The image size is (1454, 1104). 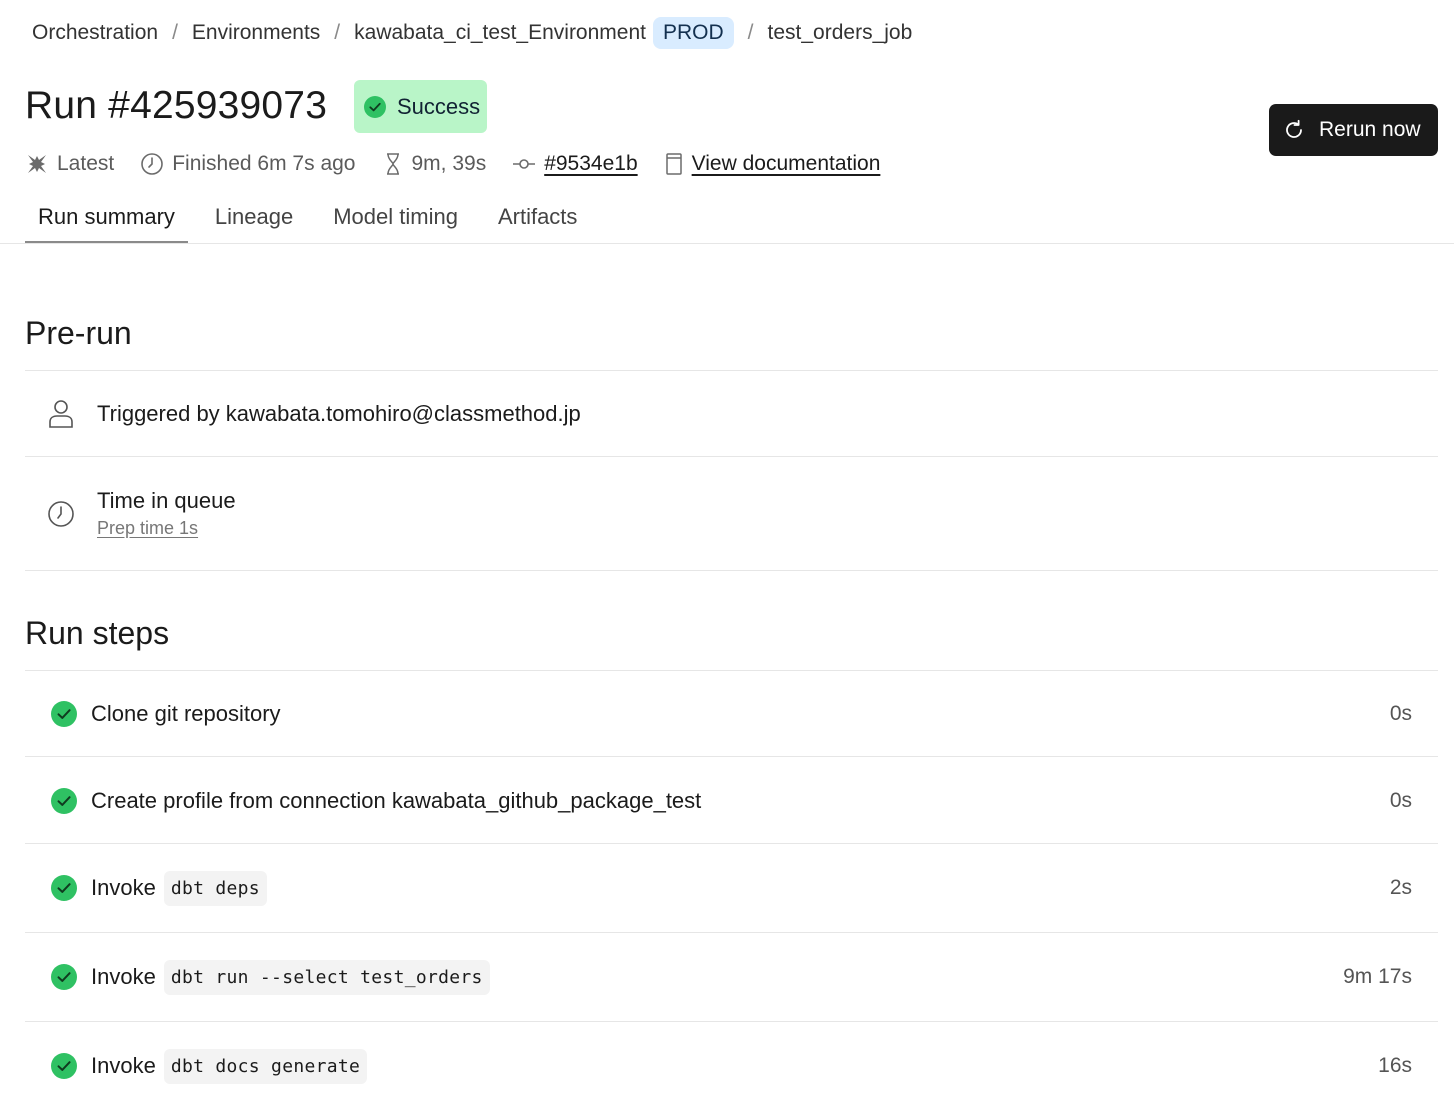 I want to click on status-text: Success, so click(x=439, y=106).